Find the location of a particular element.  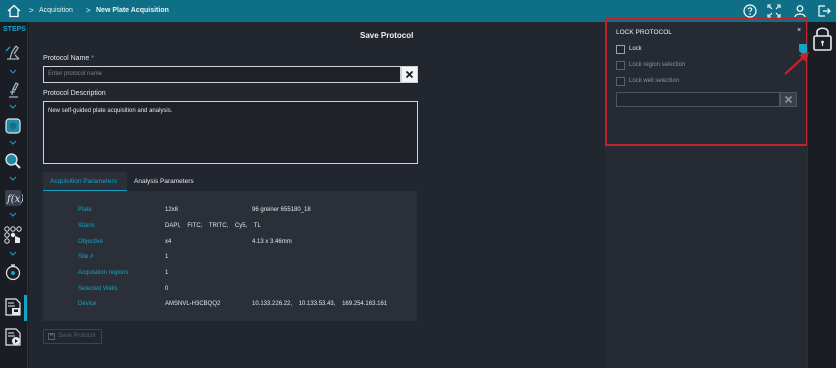

table-row: Site # 1 is located at coordinates (230, 262).